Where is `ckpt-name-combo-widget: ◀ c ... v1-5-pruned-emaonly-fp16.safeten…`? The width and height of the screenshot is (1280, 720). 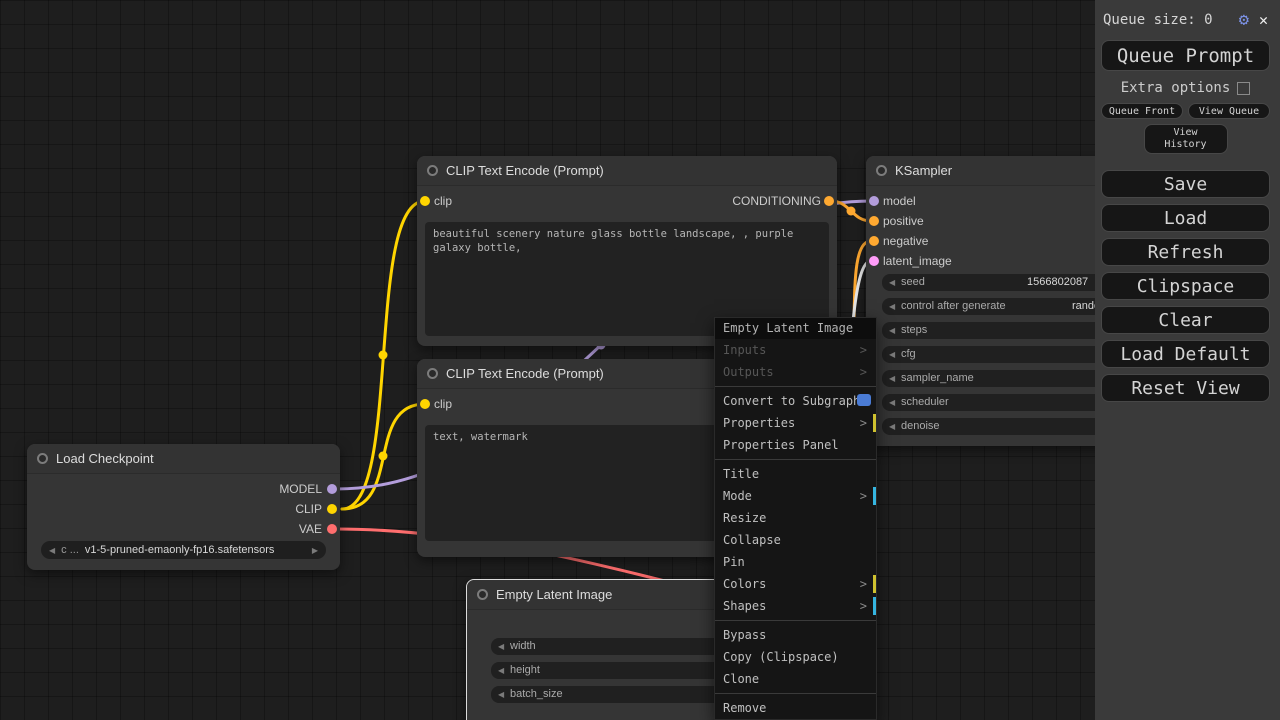
ckpt-name-combo-widget: ◀ c ... v1-5-pruned-emaonly-fp16.safeten… is located at coordinates (183, 550).